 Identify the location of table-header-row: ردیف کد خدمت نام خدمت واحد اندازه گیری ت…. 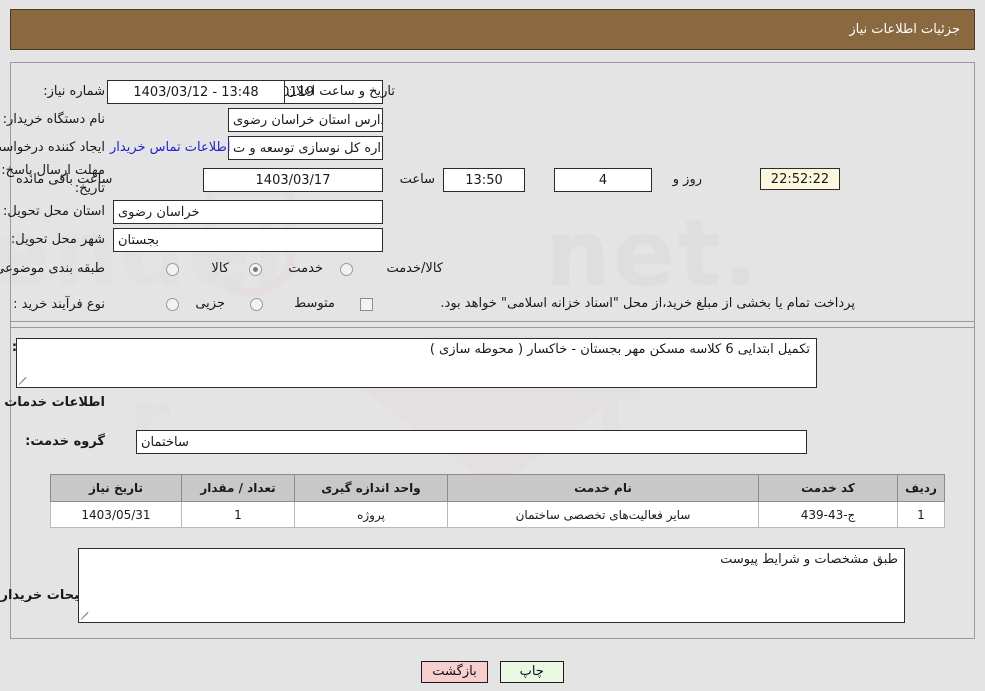
(497, 488).